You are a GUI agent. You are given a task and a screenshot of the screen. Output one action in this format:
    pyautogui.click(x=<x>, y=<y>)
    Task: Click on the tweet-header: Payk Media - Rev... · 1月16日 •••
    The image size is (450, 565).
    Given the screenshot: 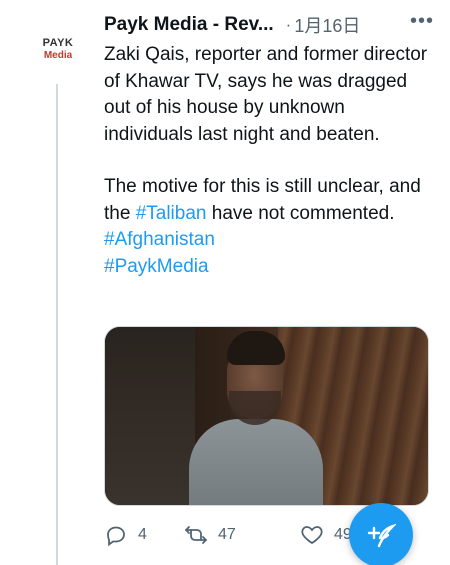 What is the action you would take?
    pyautogui.click(x=269, y=25)
    